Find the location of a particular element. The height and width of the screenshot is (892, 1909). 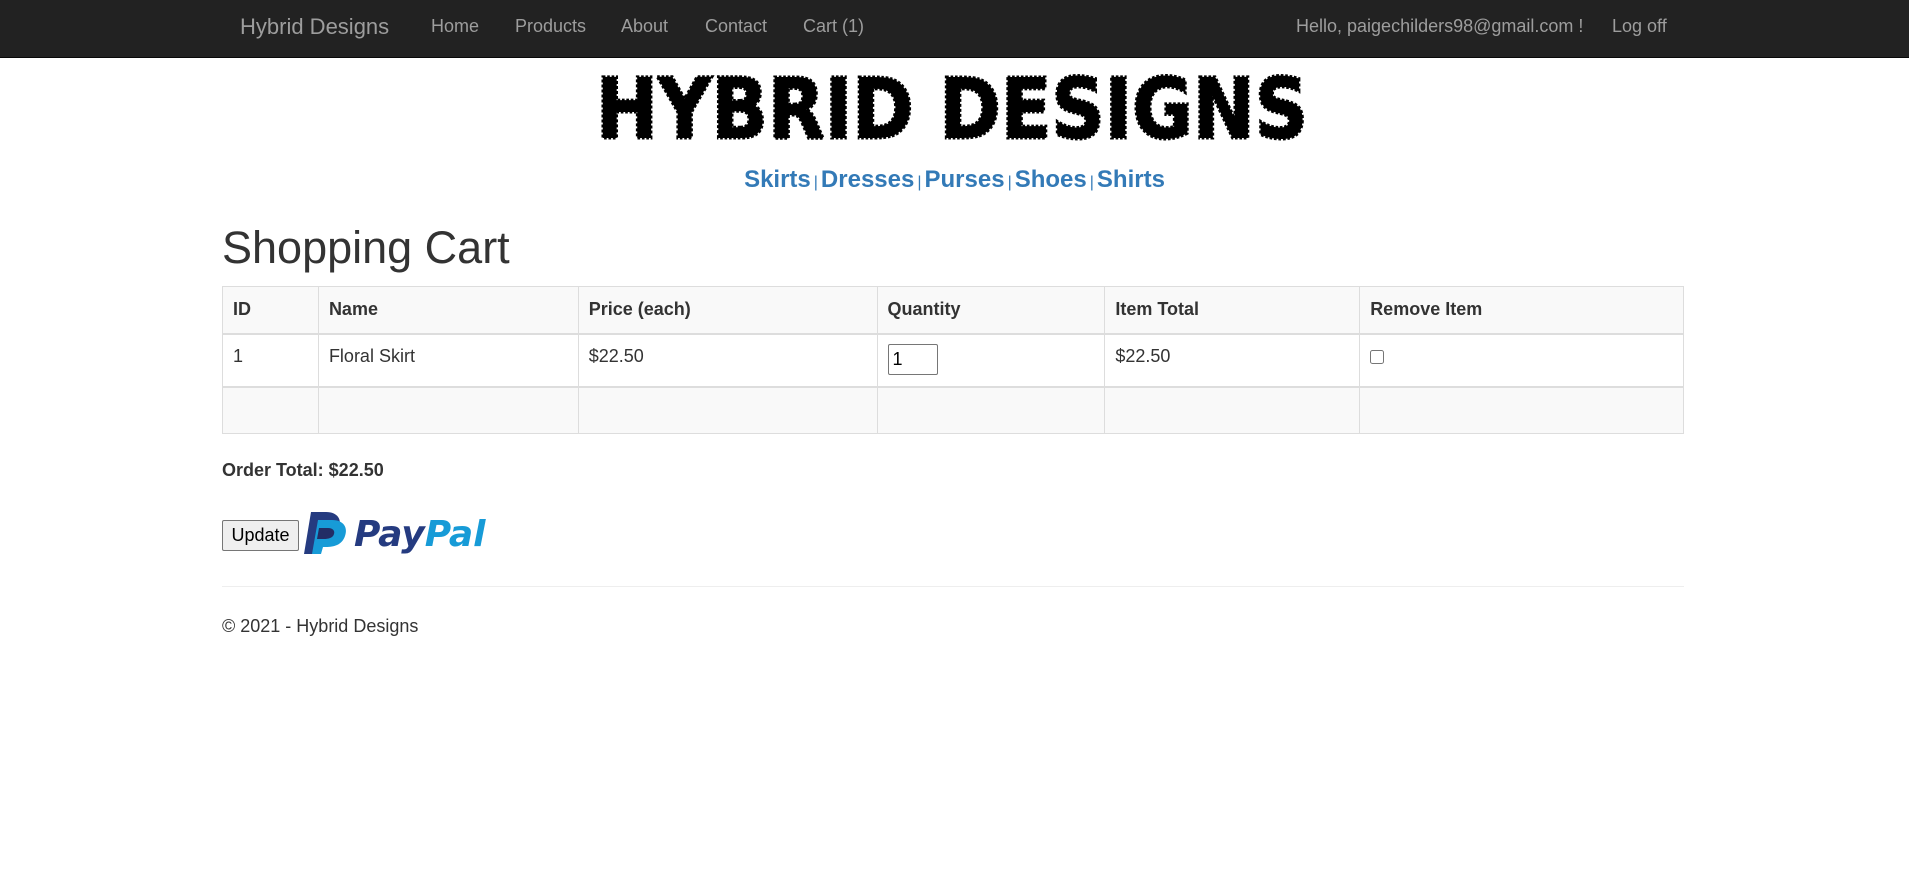

hybrid-designs-logo: HYBRID DESIGNS is located at coordinates (952, 104).